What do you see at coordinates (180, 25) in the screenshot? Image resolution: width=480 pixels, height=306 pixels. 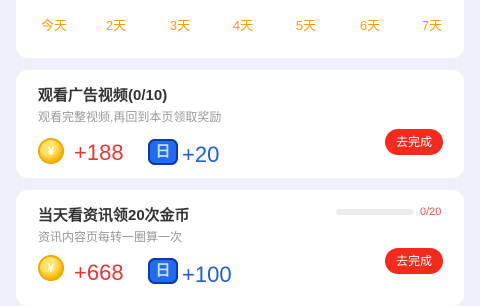 I see `day-label: 3天` at bounding box center [180, 25].